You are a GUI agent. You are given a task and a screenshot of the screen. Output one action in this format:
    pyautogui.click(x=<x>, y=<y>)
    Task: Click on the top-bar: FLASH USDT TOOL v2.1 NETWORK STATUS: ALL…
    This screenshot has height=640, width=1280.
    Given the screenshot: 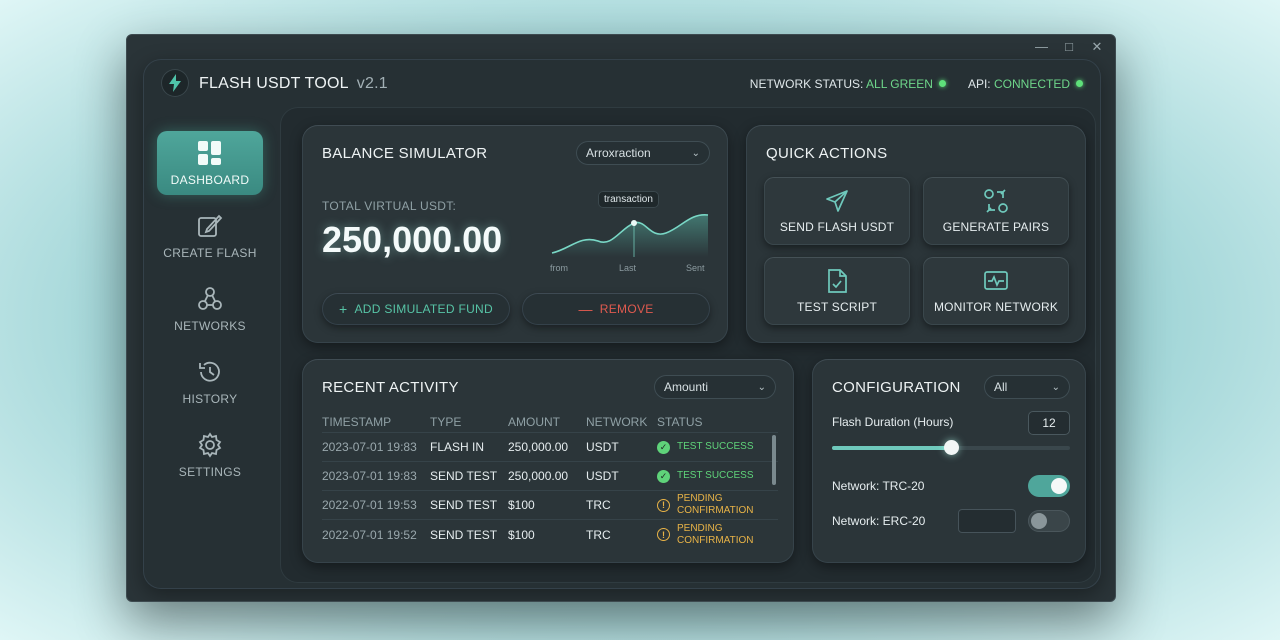 What is the action you would take?
    pyautogui.click(x=622, y=83)
    